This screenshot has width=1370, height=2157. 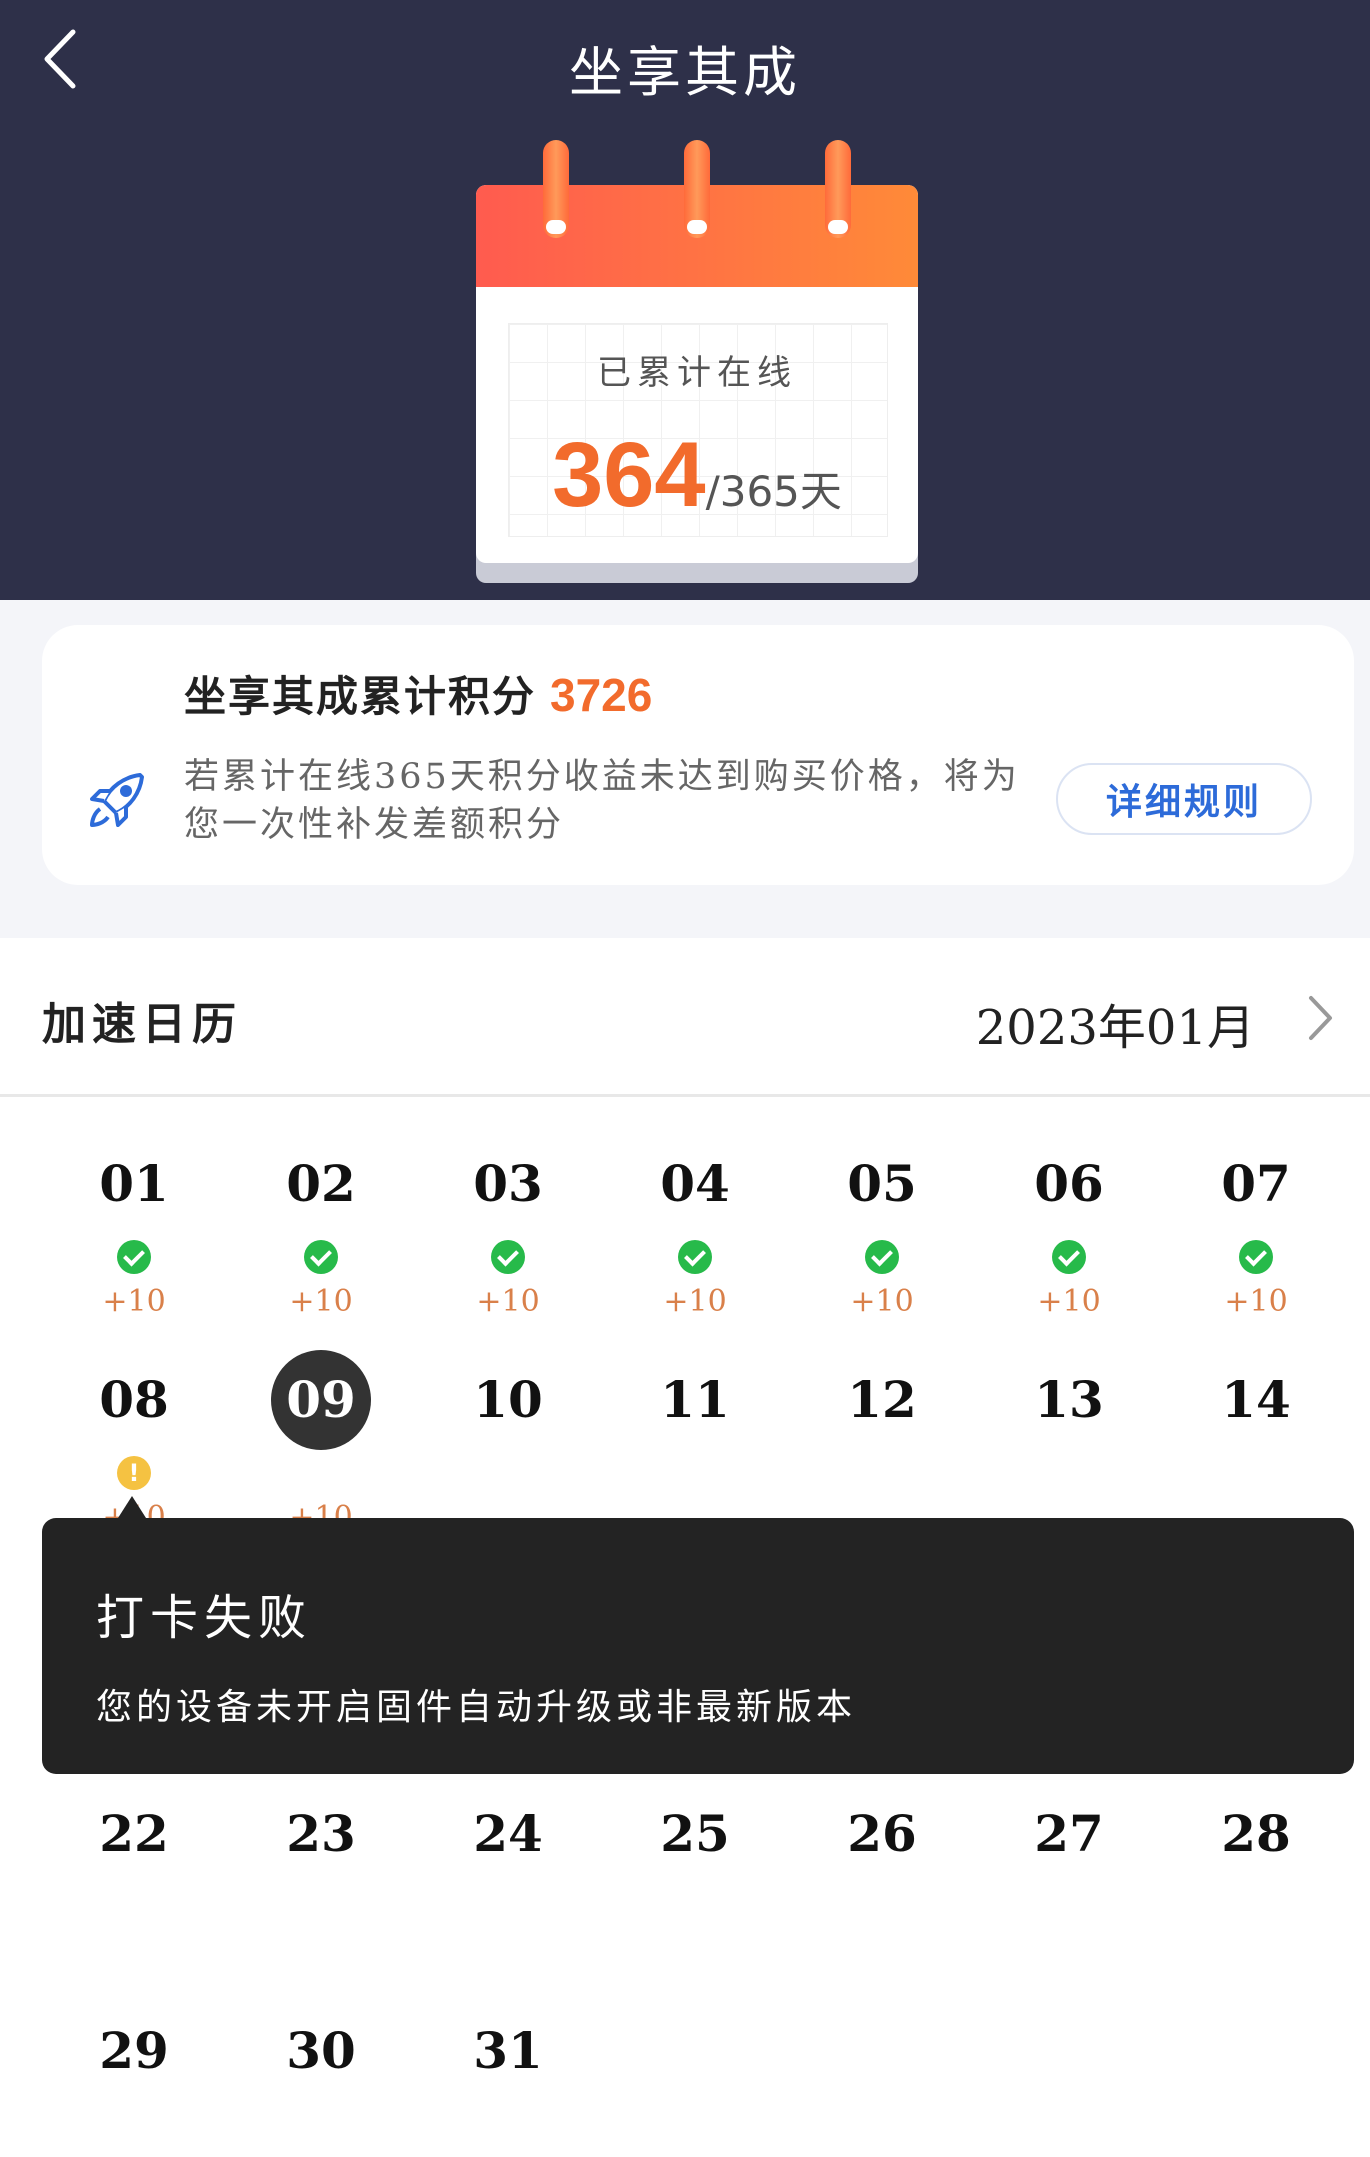 I want to click on calendar-day: 14, so click(x=1256, y=1400).